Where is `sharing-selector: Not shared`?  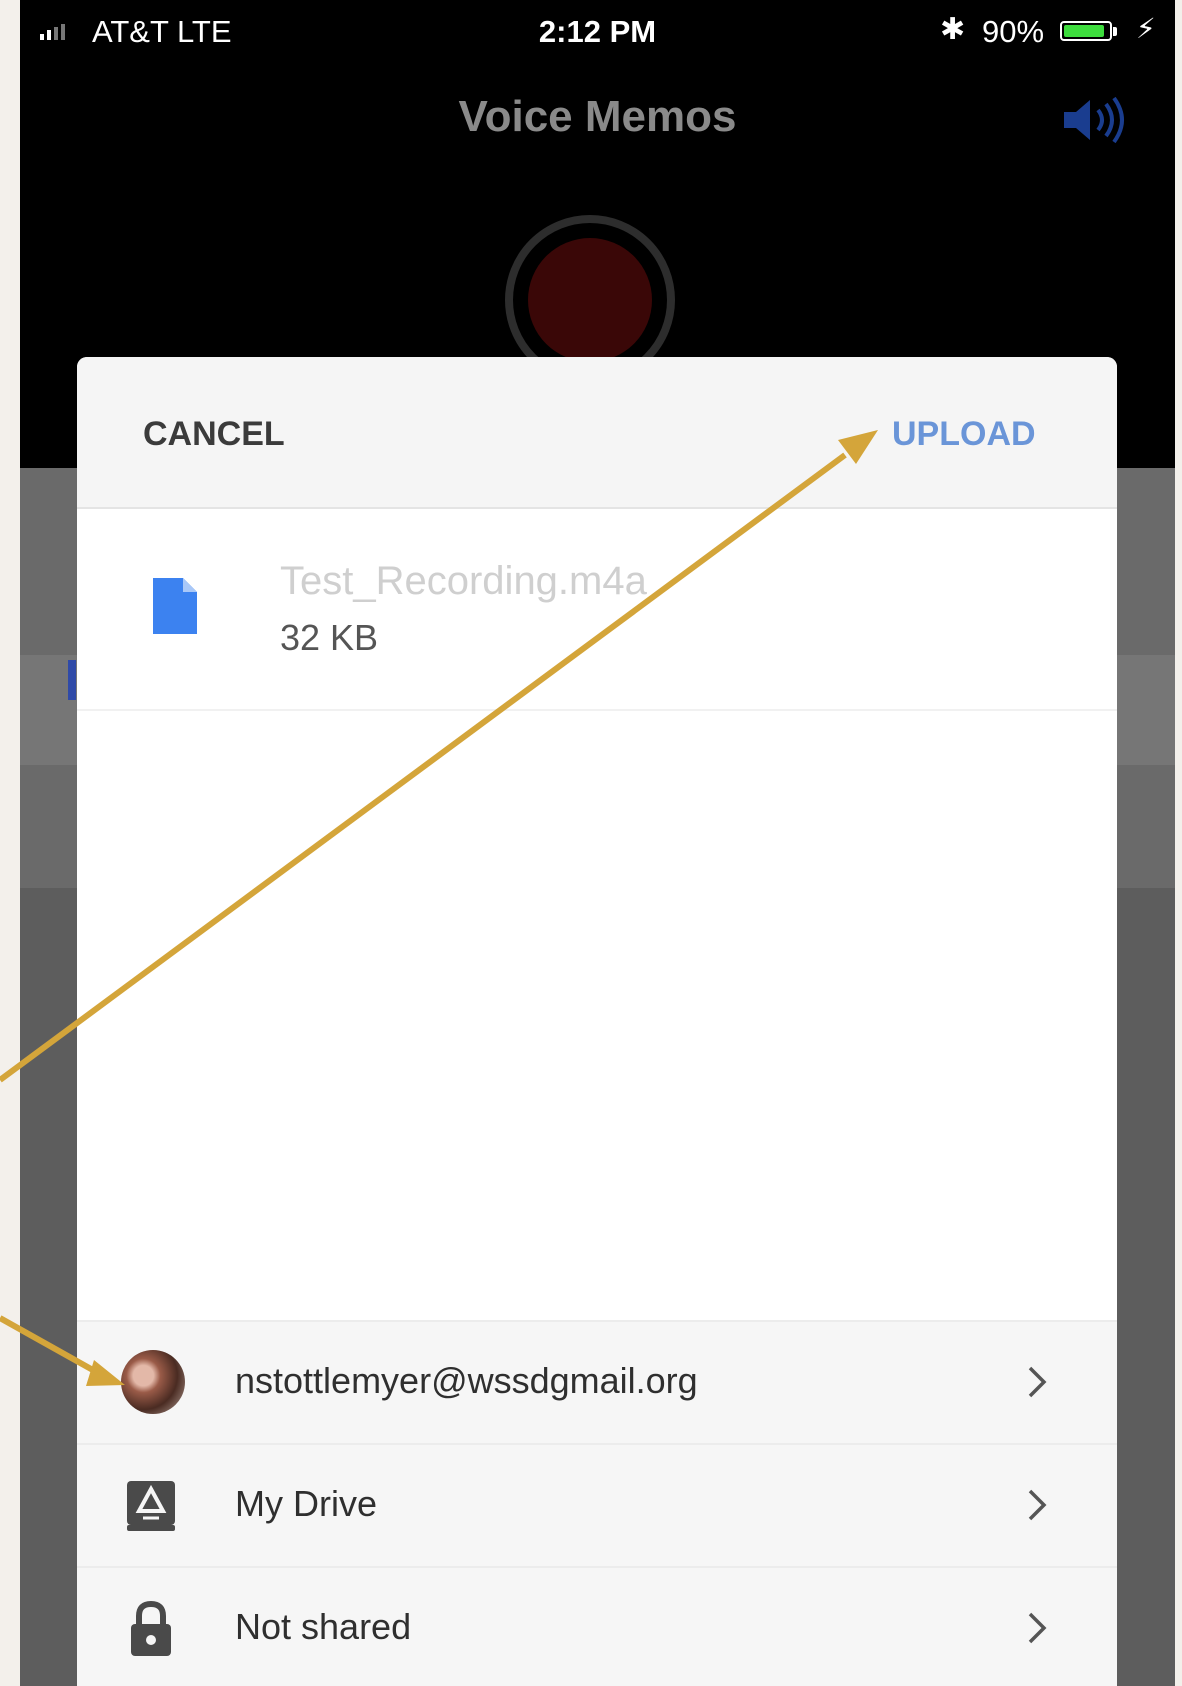
sharing-selector: Not shared is located at coordinates (597, 1626).